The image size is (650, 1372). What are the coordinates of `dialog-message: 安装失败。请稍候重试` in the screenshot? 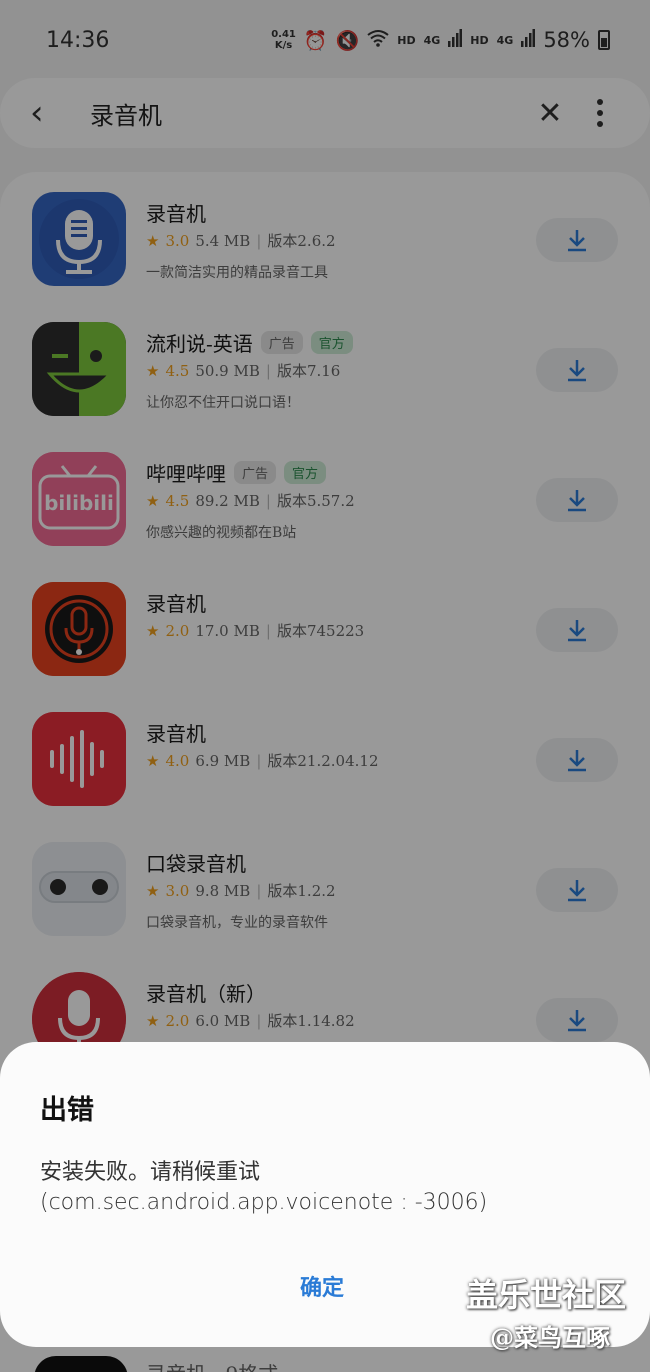 It's located at (150, 1172).